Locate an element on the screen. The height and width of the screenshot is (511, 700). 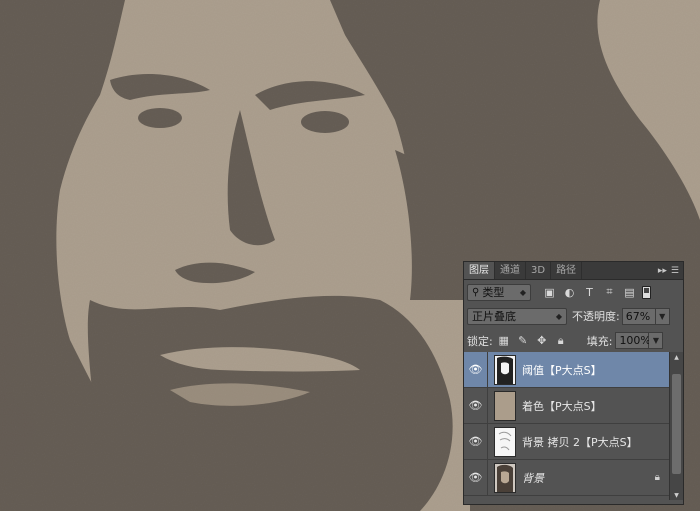
fill-input: 100% is located at coordinates (633, 340).